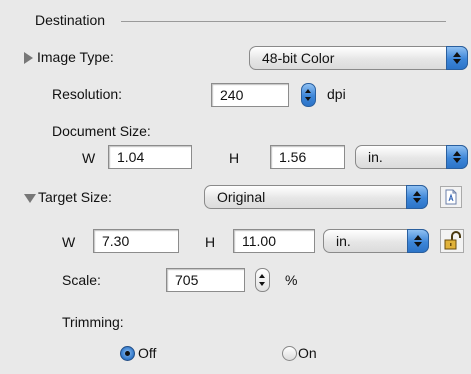 Image resolution: width=471 pixels, height=374 pixels. Describe the element at coordinates (375, 157) in the screenshot. I see `document-unit-value: in.` at that location.